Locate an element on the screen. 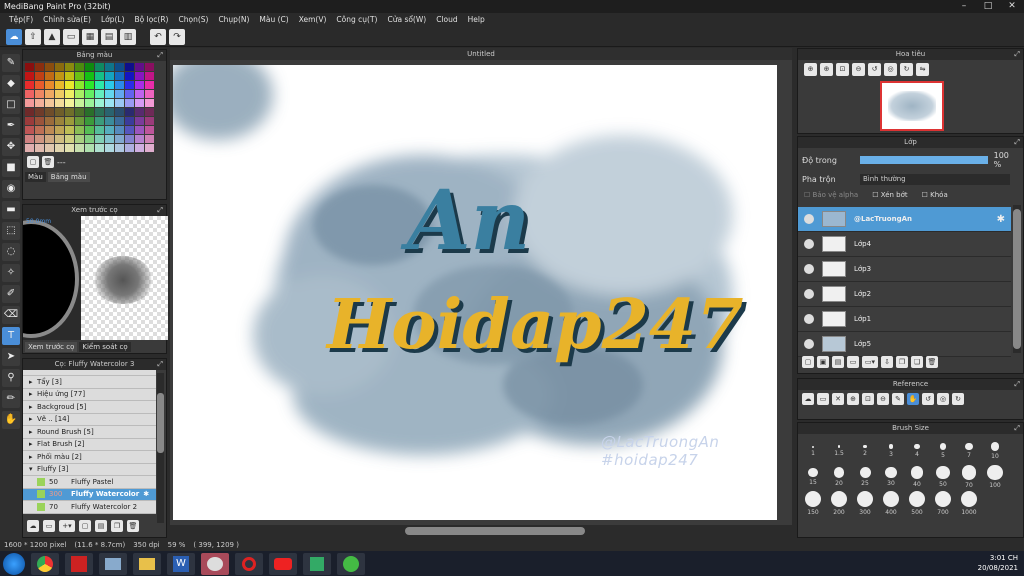  menu-snap: Chụp(N) is located at coordinates (233, 20).